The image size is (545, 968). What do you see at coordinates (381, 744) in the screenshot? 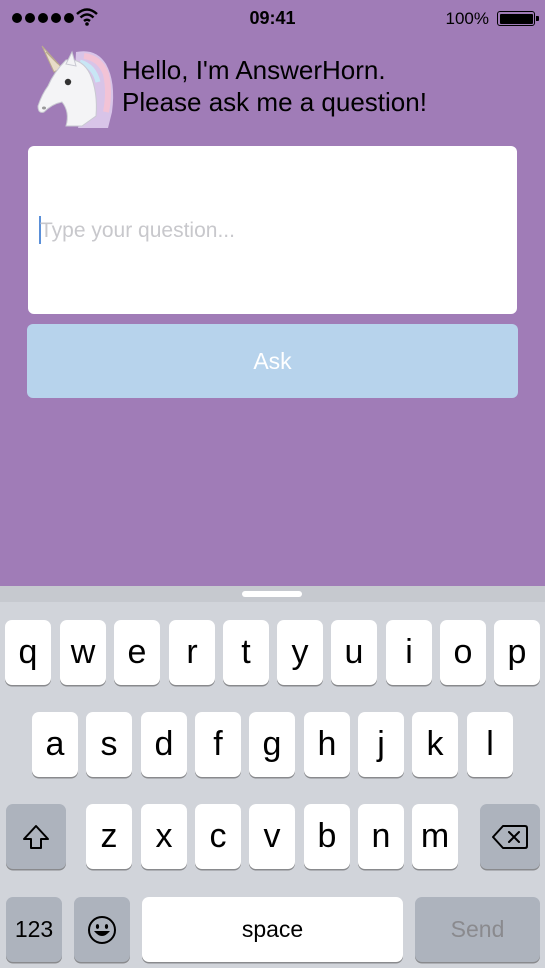
I see `key-j: j` at bounding box center [381, 744].